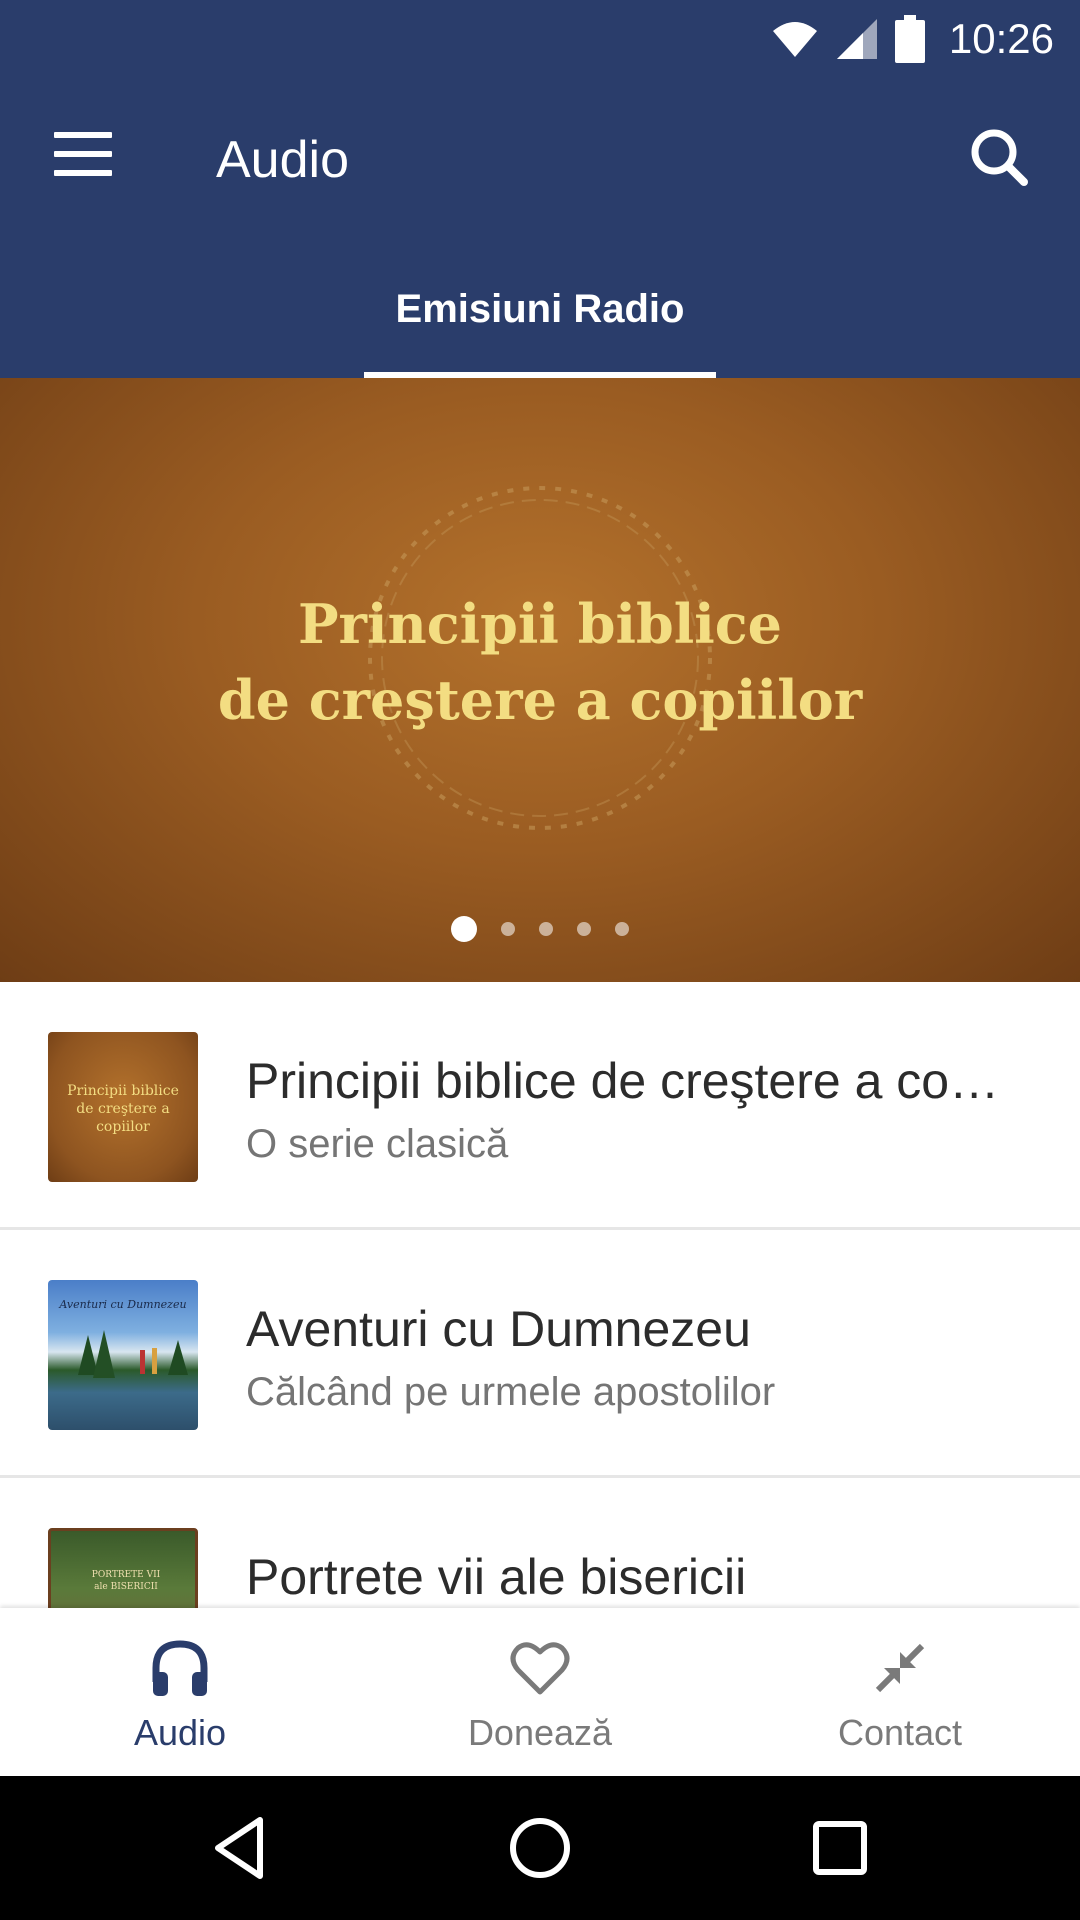  Describe the element at coordinates (498, 1329) in the screenshot. I see `item-title: Aventuri cu Dumnezeu` at that location.